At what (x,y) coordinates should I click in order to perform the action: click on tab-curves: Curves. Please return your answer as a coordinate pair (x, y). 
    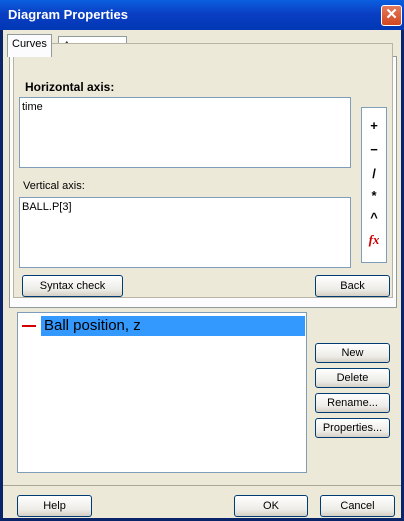
    Looking at the image, I should click on (29, 45).